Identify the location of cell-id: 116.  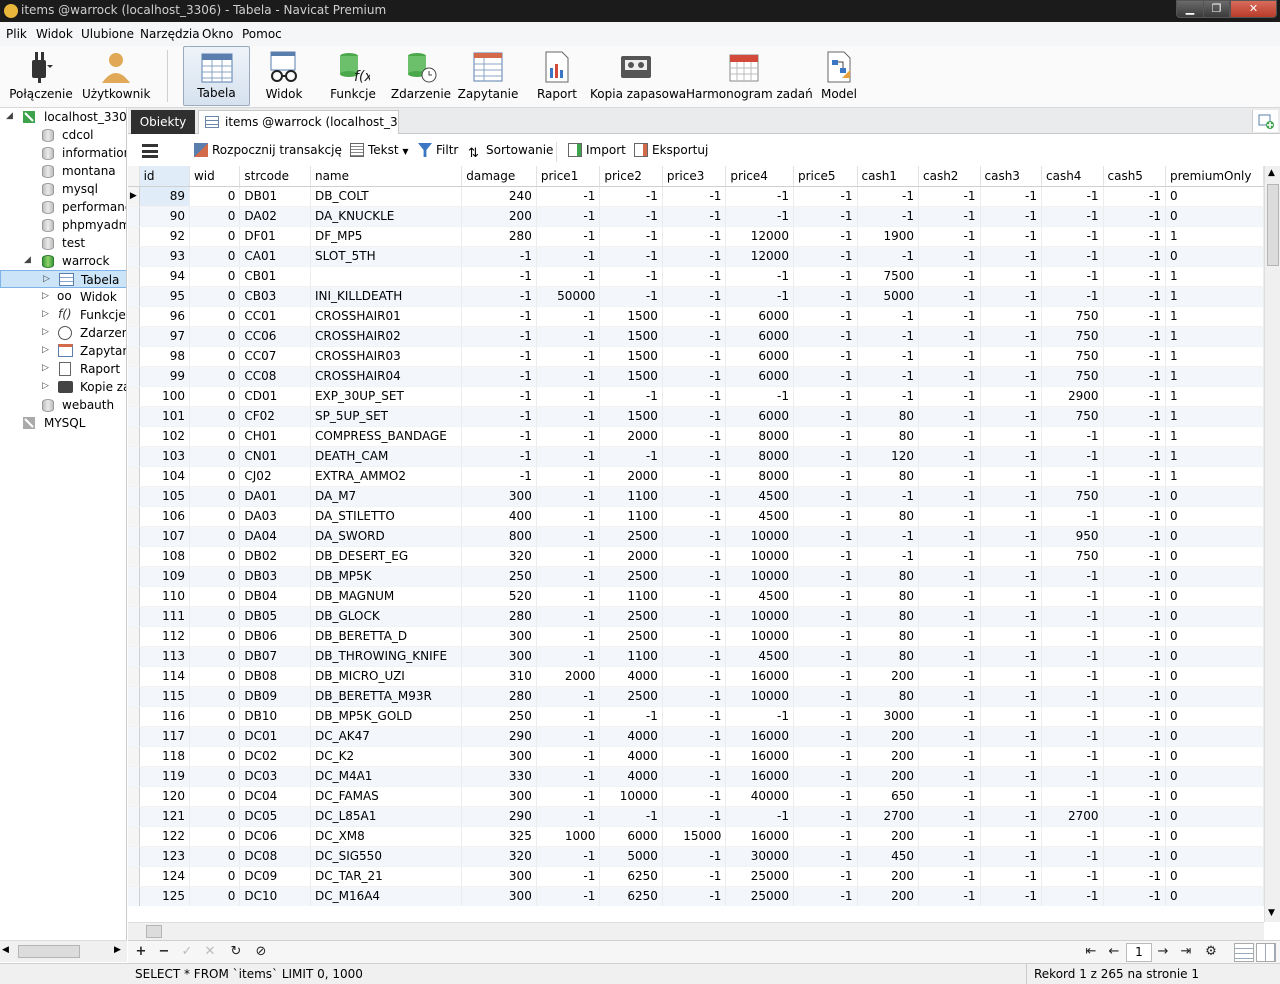
(164, 716).